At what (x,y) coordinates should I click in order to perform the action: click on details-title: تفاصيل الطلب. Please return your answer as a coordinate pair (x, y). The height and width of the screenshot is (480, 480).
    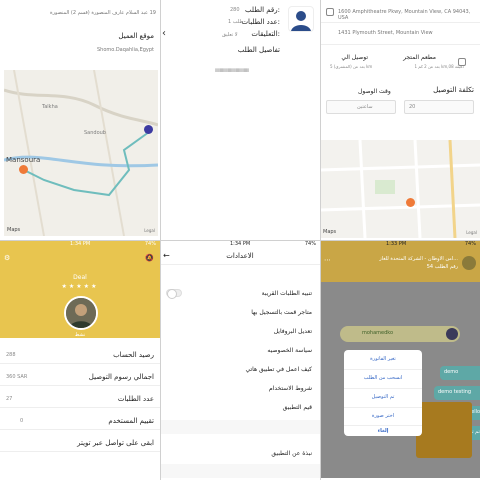
    Looking at the image, I should click on (258, 50).